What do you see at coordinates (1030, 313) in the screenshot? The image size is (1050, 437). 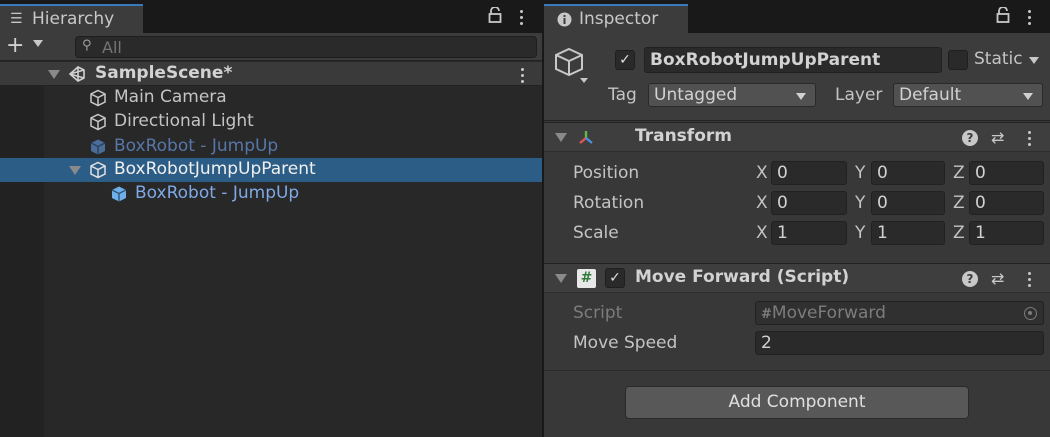 I see `object-picker-icon` at bounding box center [1030, 313].